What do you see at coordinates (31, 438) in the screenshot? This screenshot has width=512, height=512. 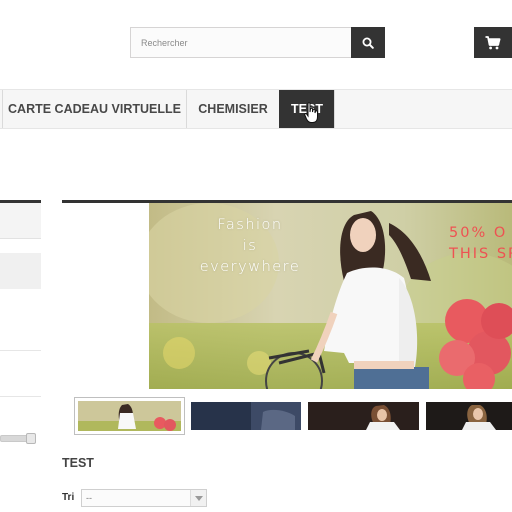 I see `price-slider-handle` at bounding box center [31, 438].